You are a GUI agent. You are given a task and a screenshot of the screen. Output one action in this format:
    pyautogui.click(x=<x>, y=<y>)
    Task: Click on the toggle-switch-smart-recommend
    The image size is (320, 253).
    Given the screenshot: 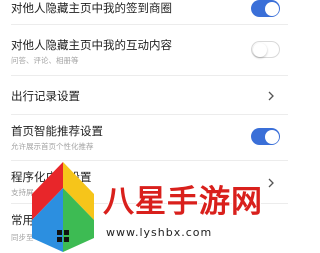 What is the action you would take?
    pyautogui.click(x=265, y=136)
    